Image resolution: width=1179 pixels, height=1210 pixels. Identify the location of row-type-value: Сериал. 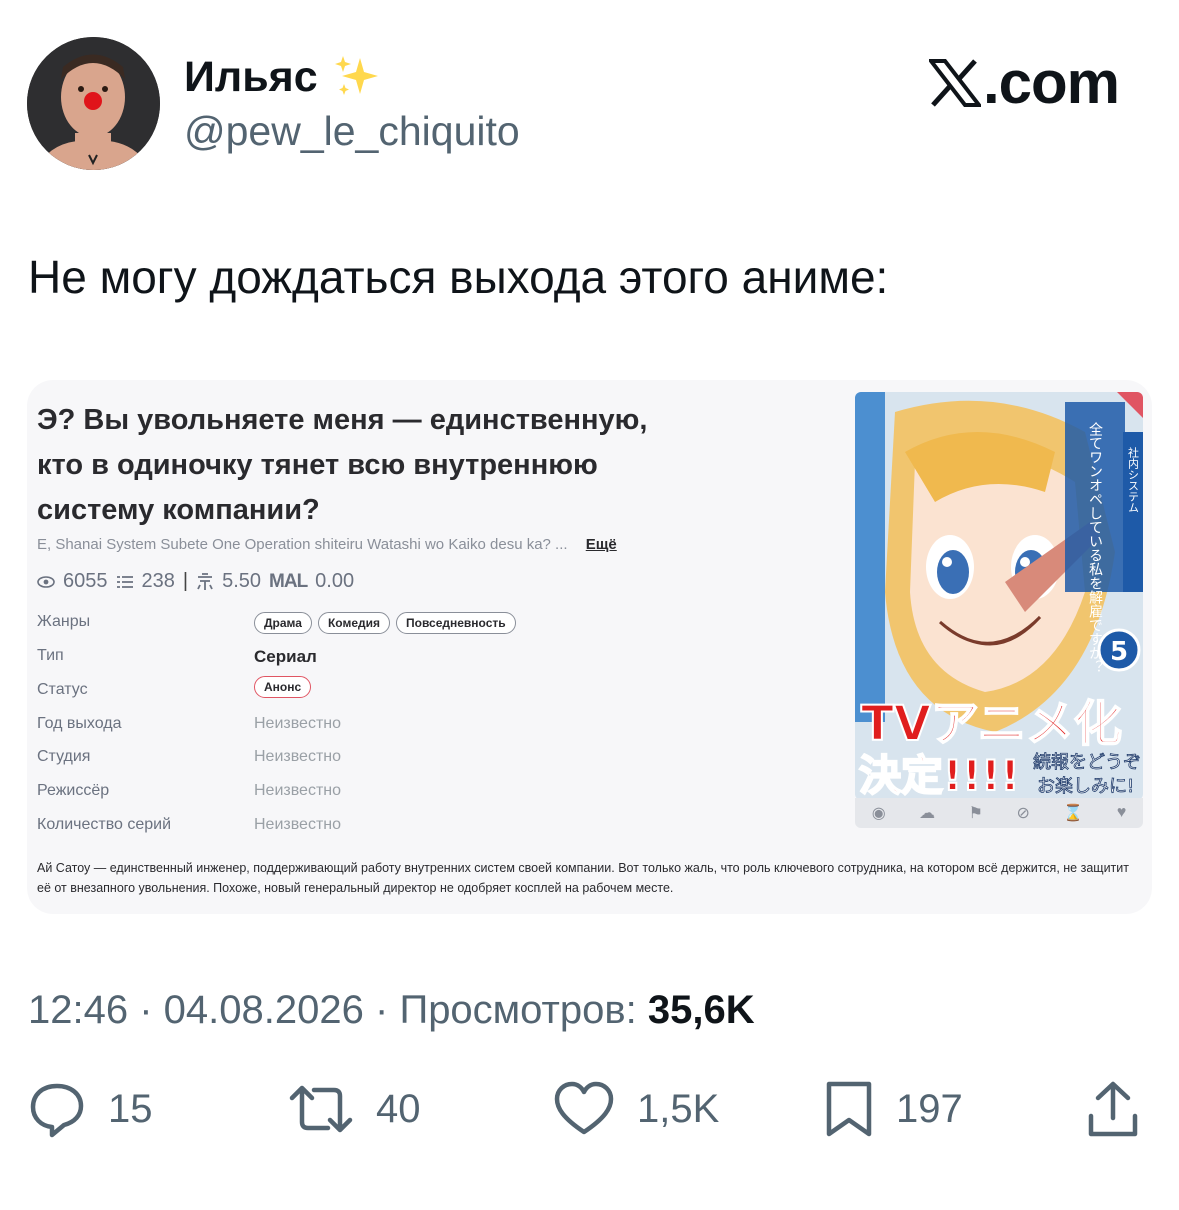
(285, 656).